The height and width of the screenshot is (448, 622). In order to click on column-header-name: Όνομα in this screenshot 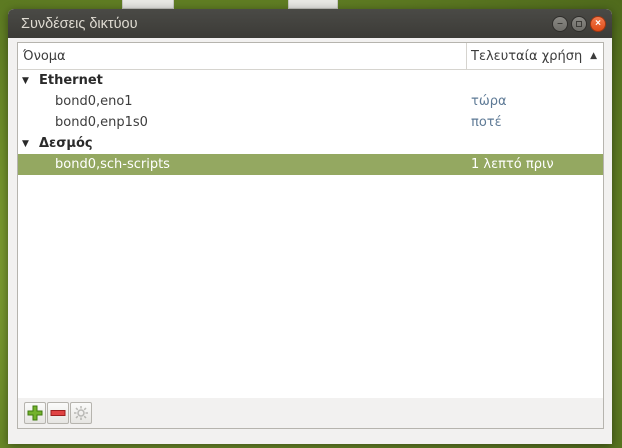, I will do `click(242, 56)`.